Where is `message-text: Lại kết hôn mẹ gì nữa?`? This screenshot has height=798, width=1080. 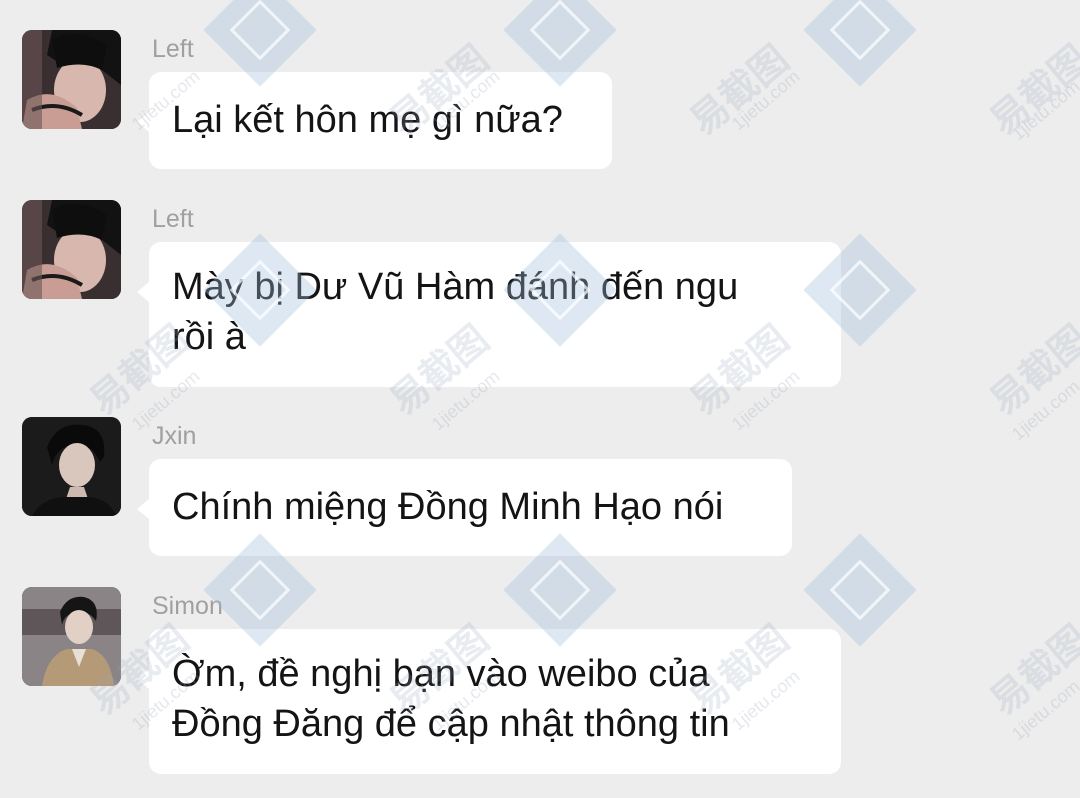
message-text: Lại kết hôn mẹ gì nữa? is located at coordinates (367, 120).